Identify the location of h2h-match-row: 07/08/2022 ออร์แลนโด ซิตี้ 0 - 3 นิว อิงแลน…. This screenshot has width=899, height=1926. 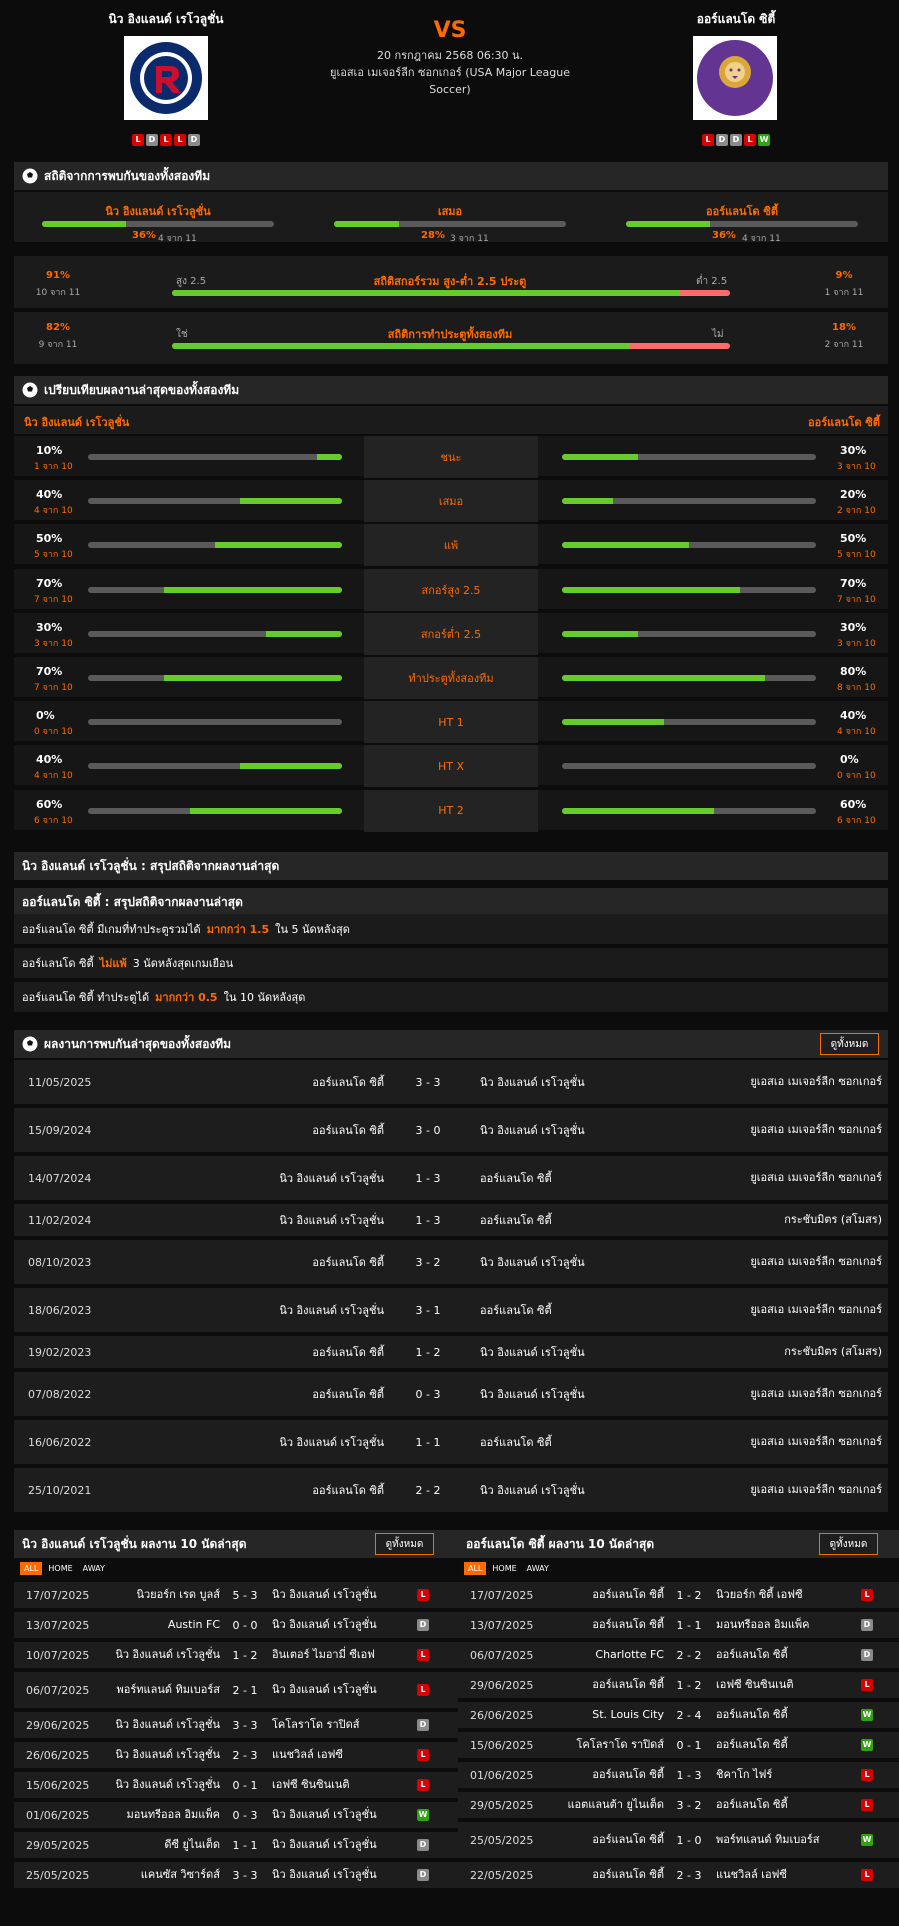
(451, 1395).